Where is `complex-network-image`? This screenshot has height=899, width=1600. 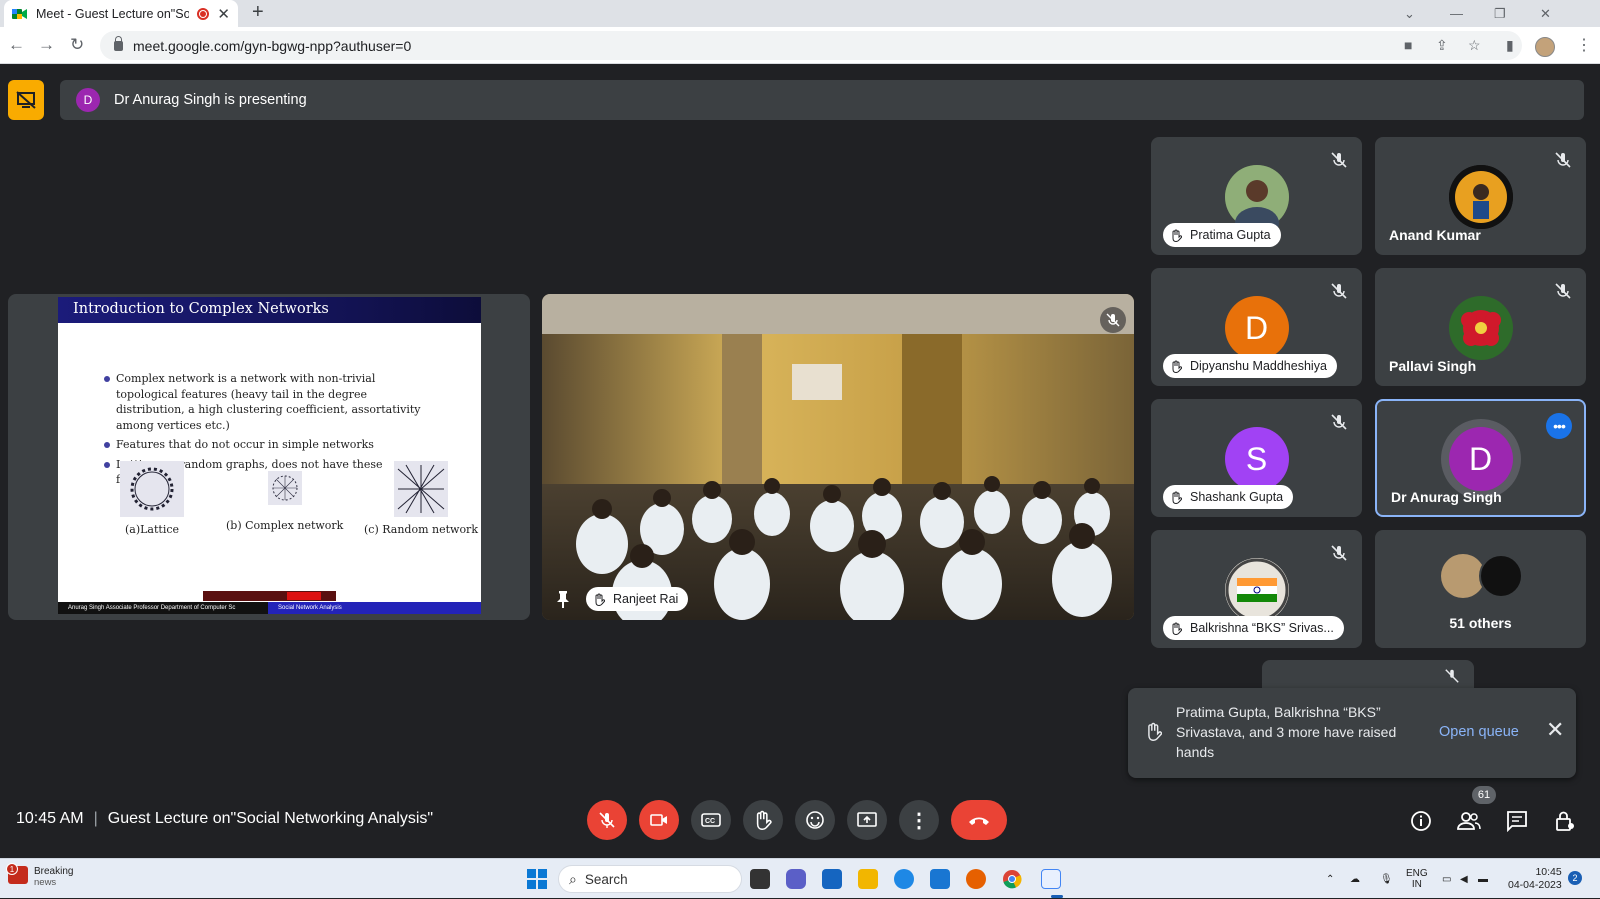 complex-network-image is located at coordinates (284, 488).